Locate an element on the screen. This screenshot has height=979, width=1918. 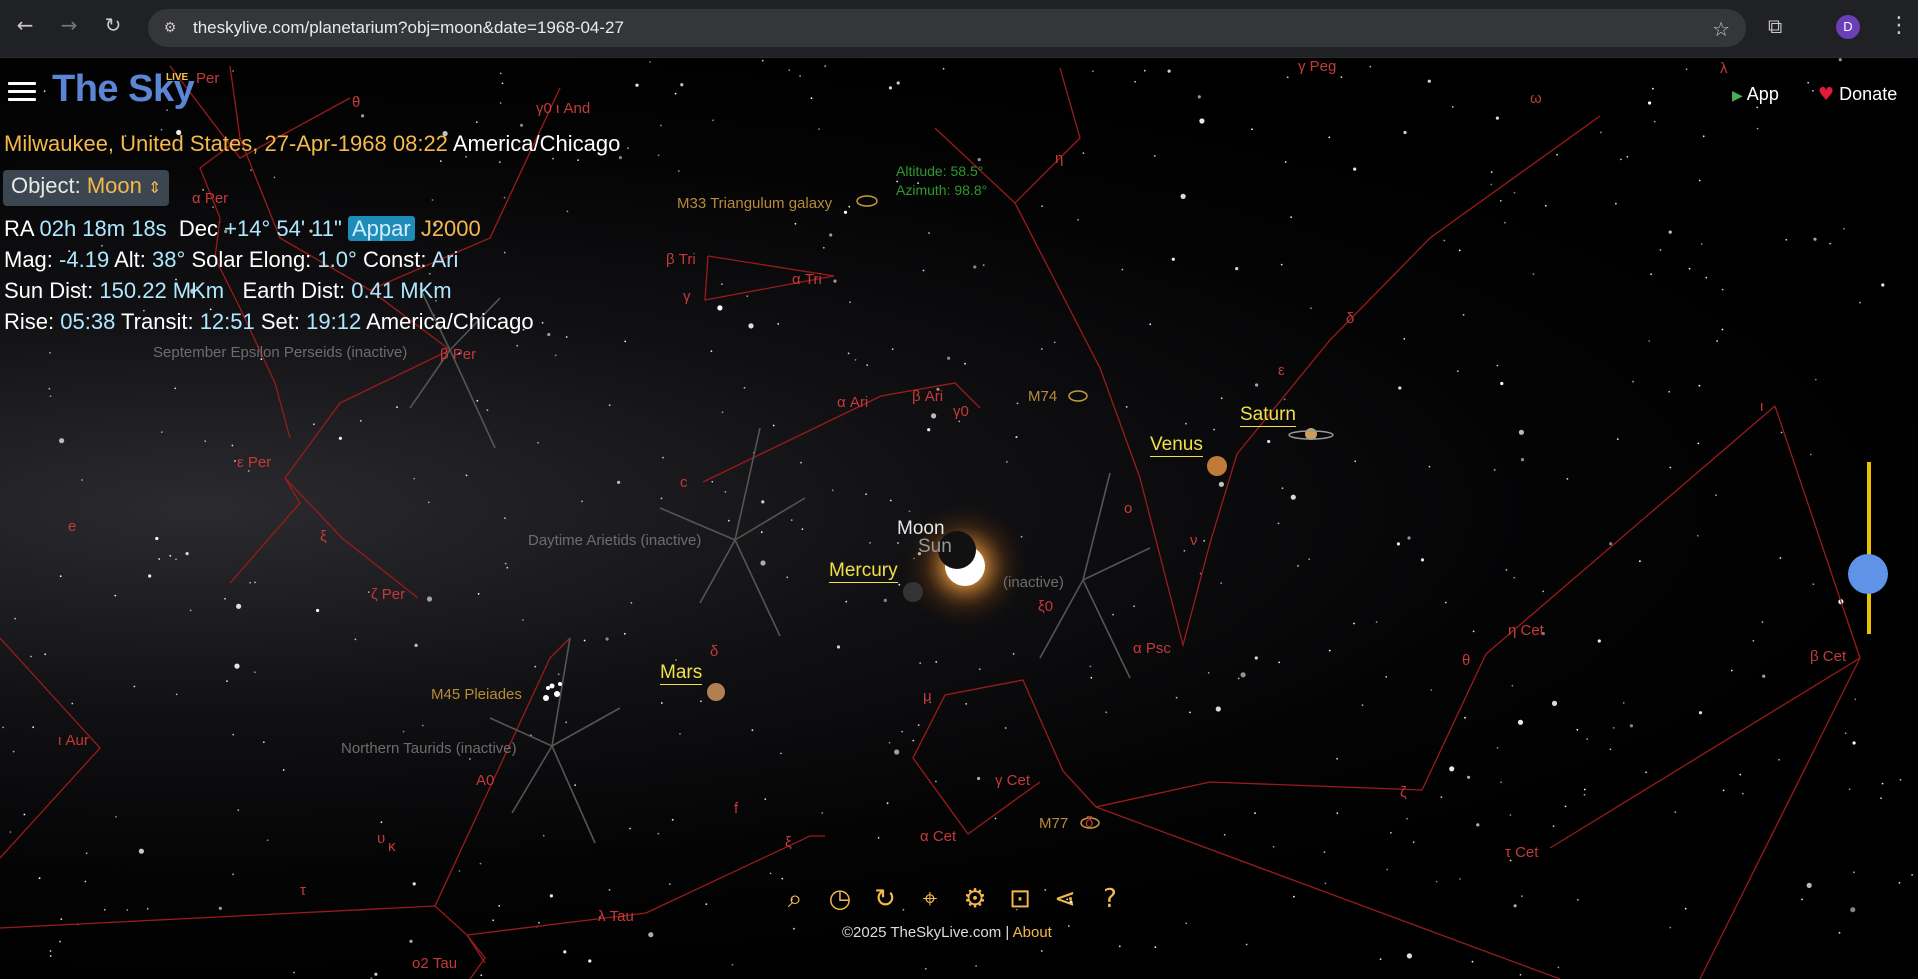
star-label: β Cet is located at coordinates (1828, 656).